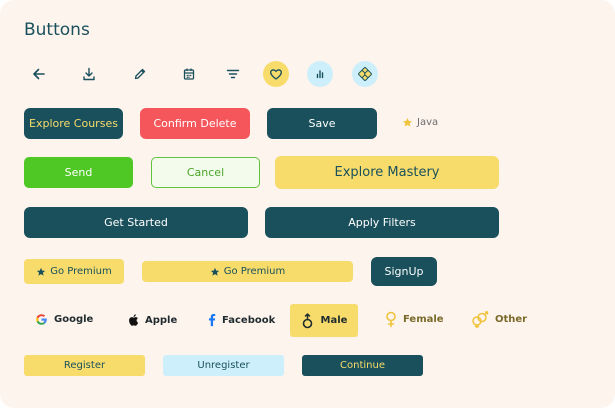 This screenshot has height=408, width=615. I want to click on explore-courses-button: Explore Courses, so click(73, 123).